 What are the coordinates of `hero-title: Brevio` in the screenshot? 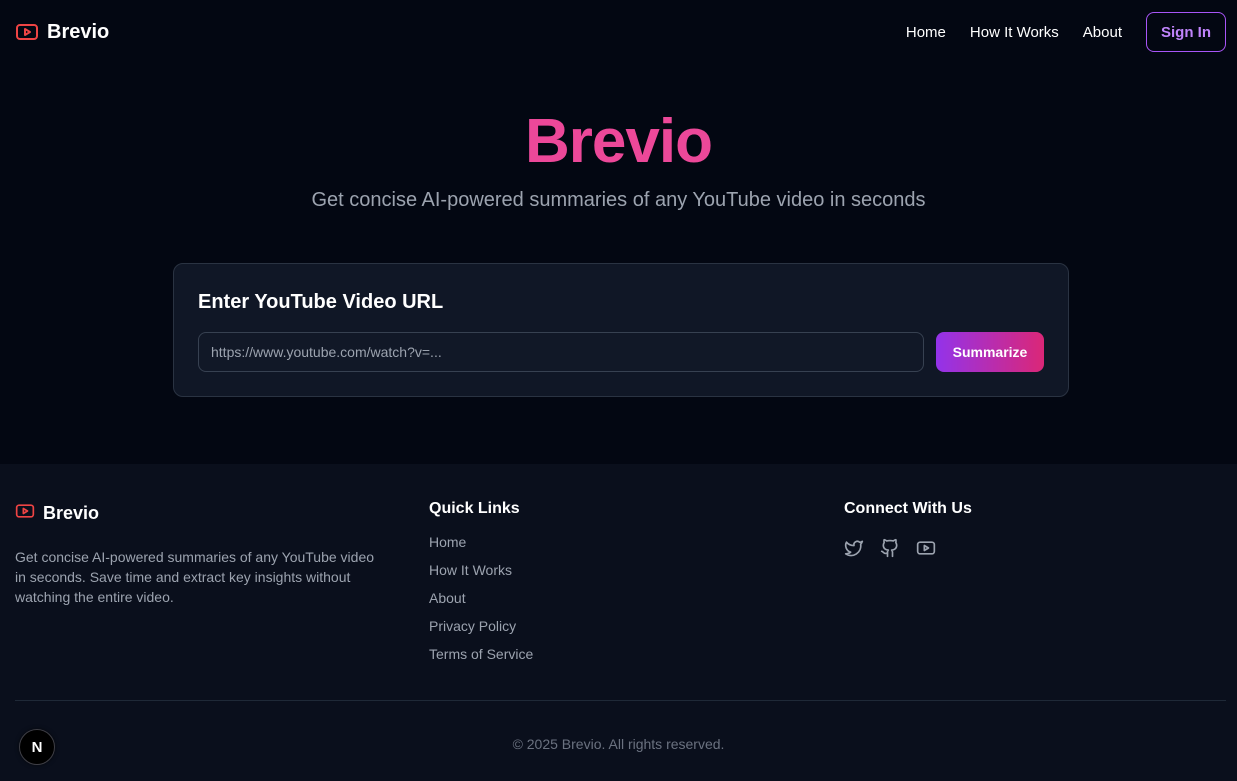 It's located at (619, 141).